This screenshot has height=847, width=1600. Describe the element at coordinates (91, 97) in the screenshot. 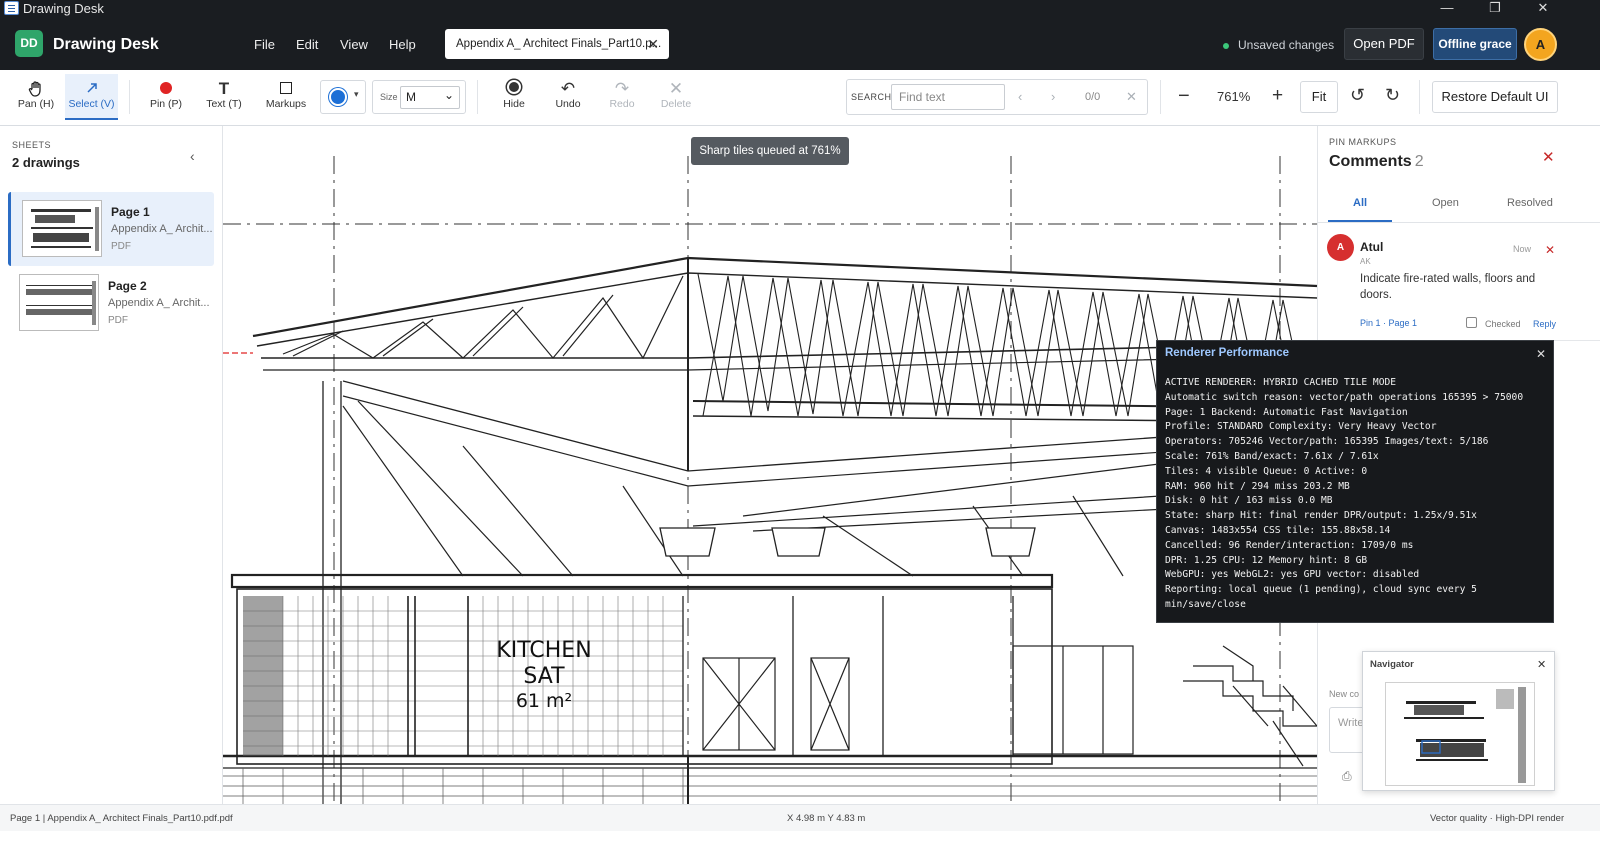

I see `select-tool-button: Select (V)` at that location.